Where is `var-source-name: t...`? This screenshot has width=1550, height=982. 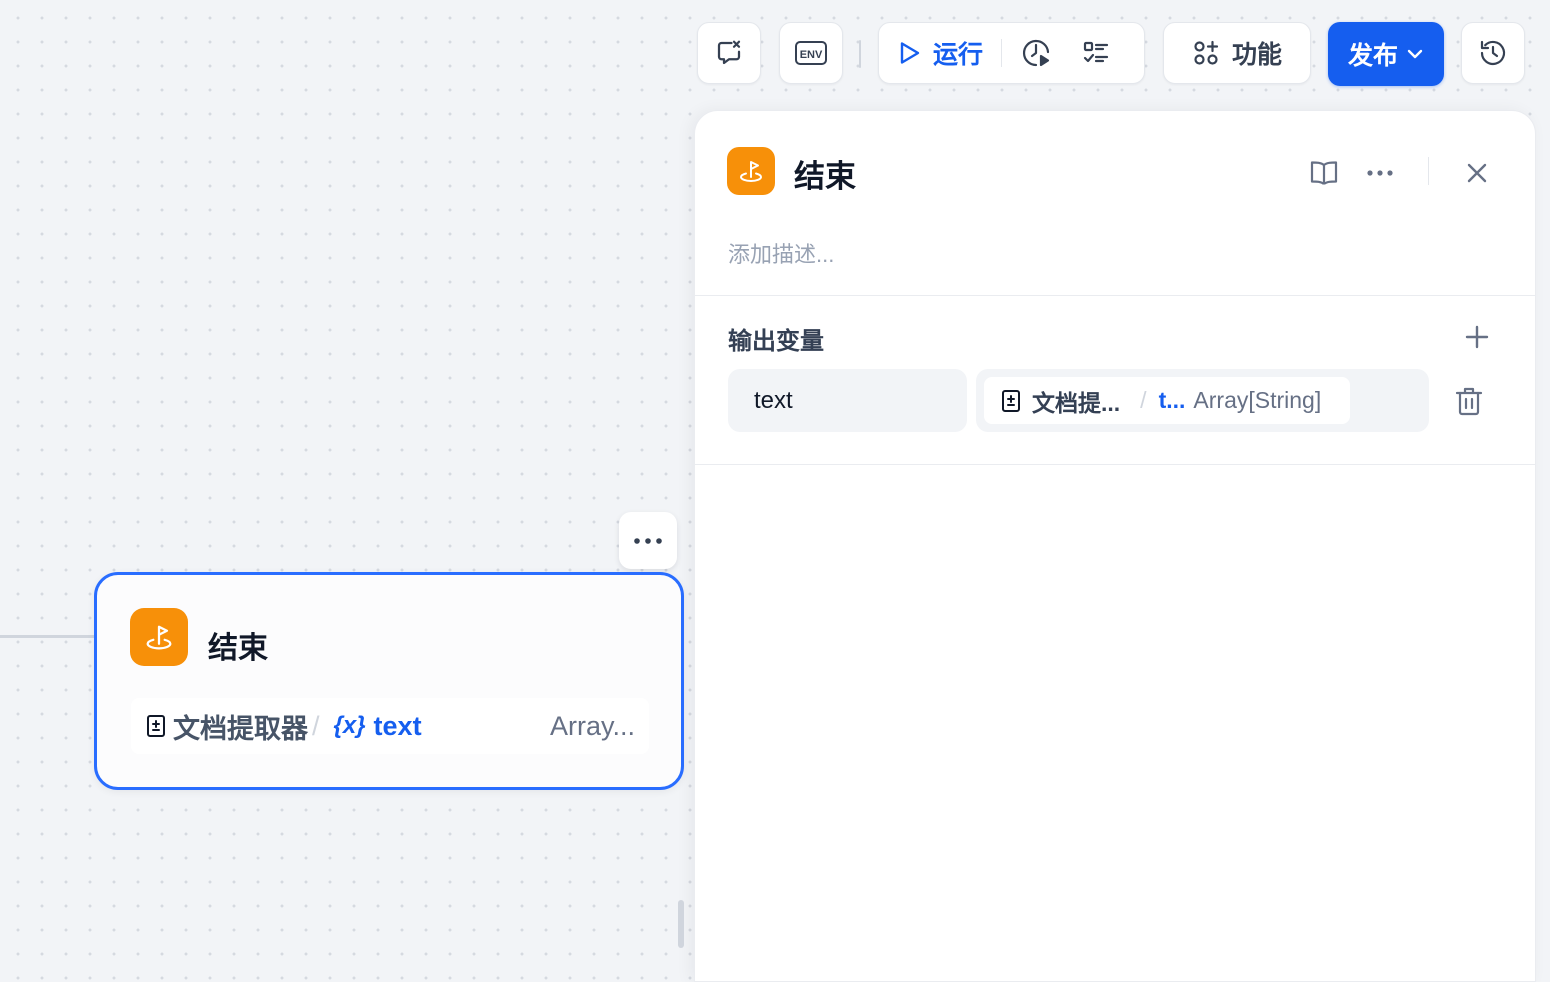 var-source-name: t... is located at coordinates (1172, 400).